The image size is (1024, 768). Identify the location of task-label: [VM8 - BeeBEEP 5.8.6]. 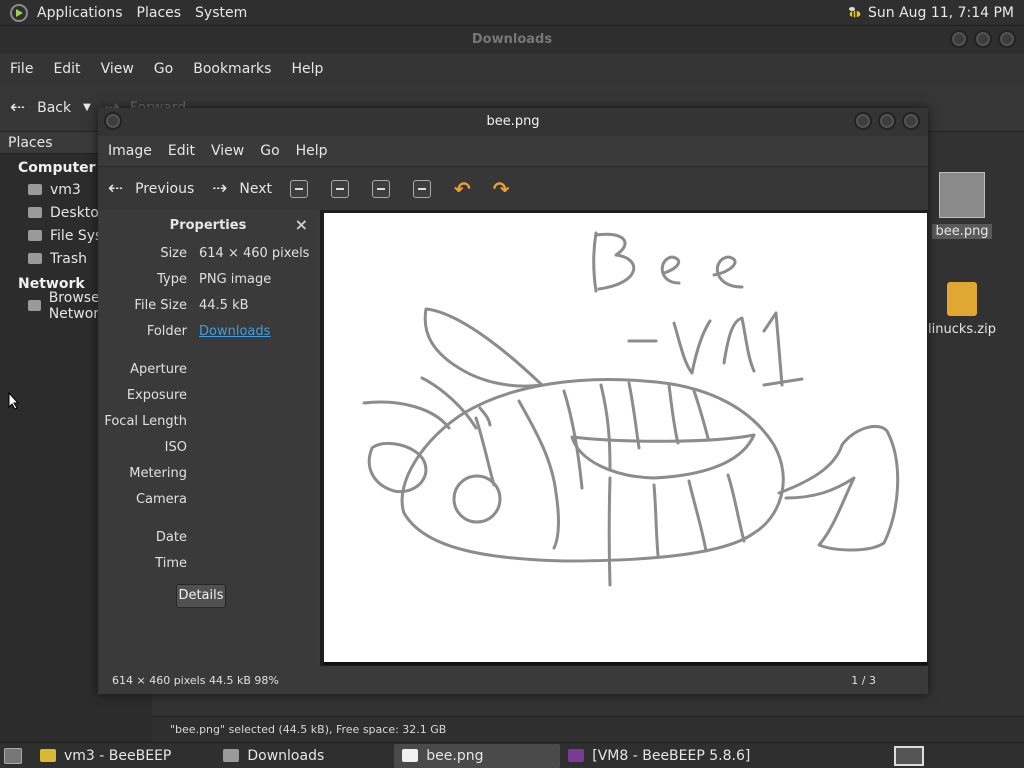
(671, 755).